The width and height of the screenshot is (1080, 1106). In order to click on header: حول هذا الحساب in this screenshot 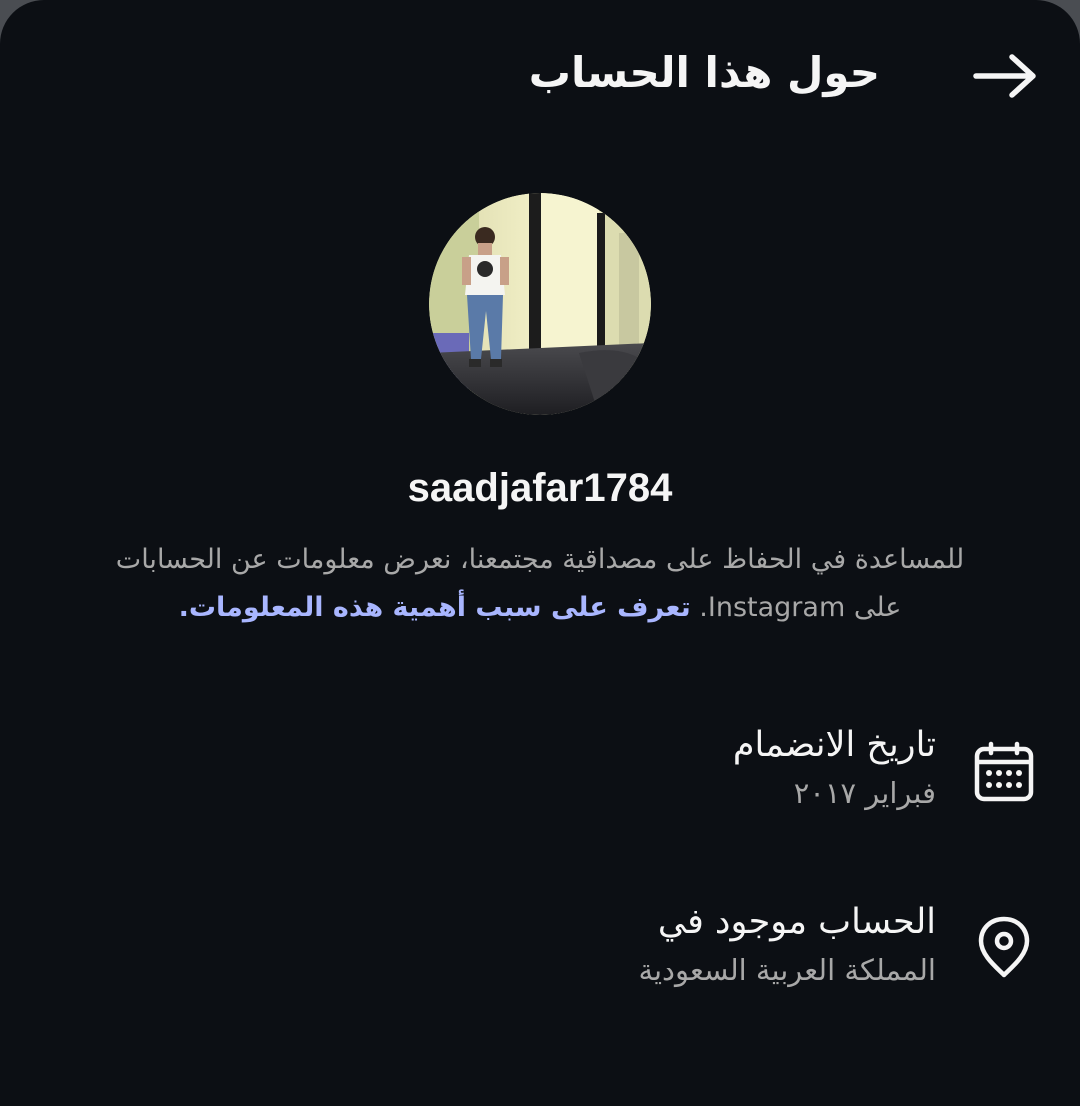, I will do `click(540, 75)`.